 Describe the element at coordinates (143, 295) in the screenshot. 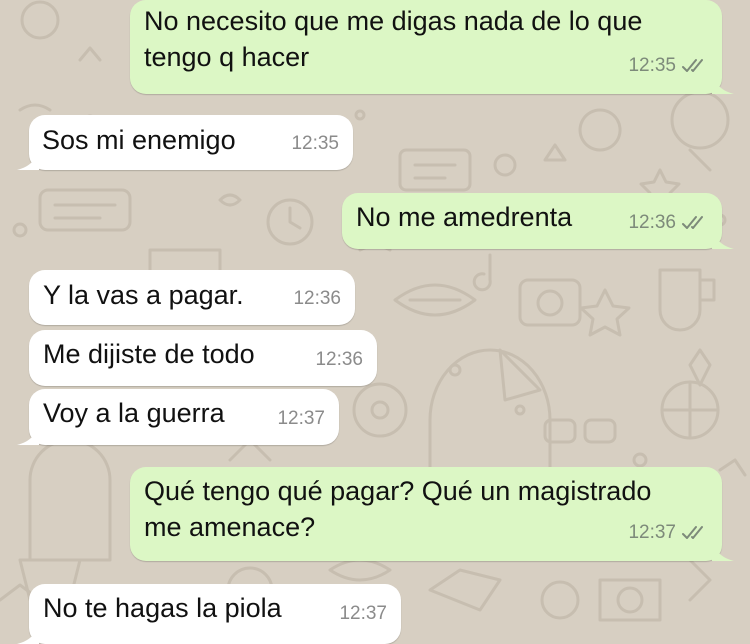

I see `message-text: Y la vas a pagar.` at that location.